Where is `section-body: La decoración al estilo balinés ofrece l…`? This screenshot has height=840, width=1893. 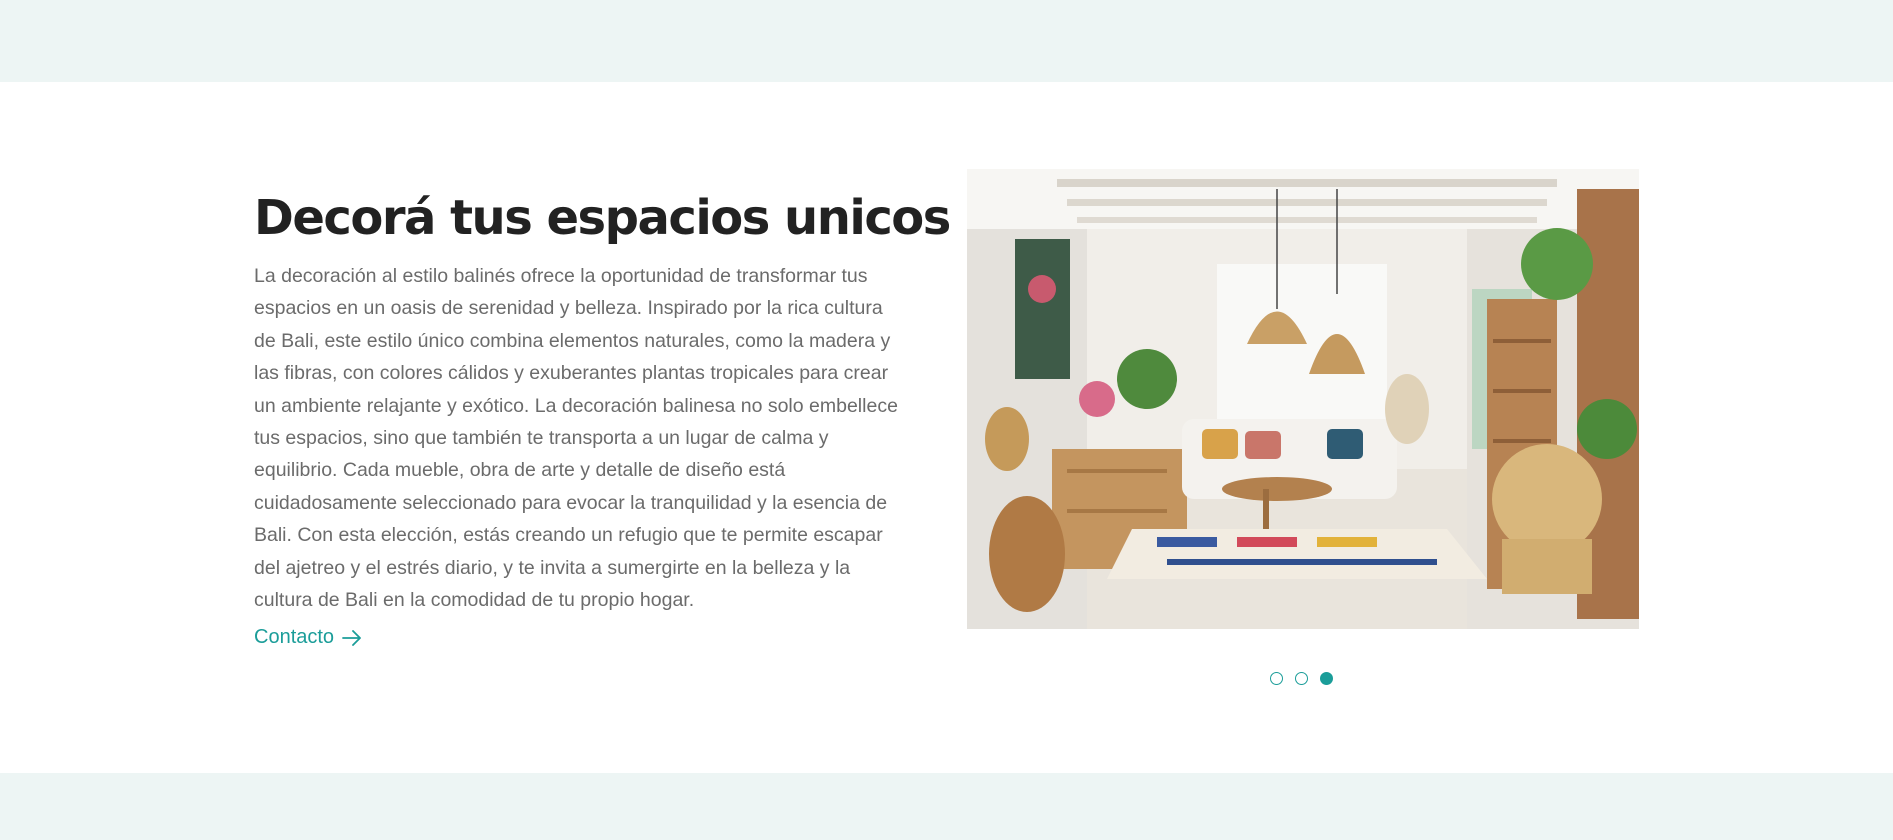 section-body: La decoración al estilo balinés ofrece l… is located at coordinates (576, 438).